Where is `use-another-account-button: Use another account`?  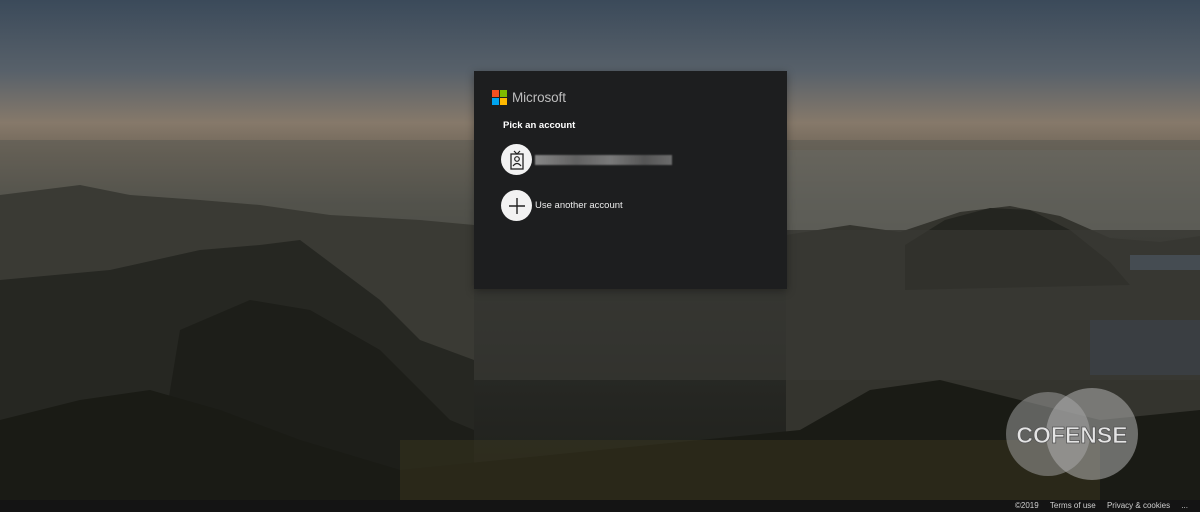
use-another-account-button: Use another account is located at coordinates (562, 205).